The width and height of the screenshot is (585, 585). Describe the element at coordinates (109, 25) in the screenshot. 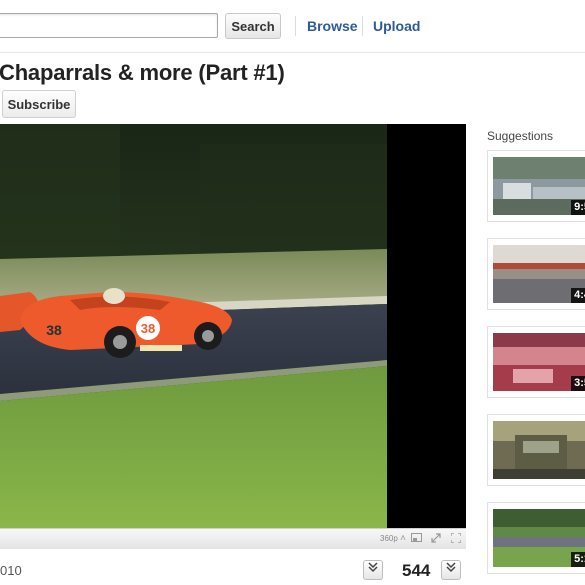

I see `search-input` at that location.